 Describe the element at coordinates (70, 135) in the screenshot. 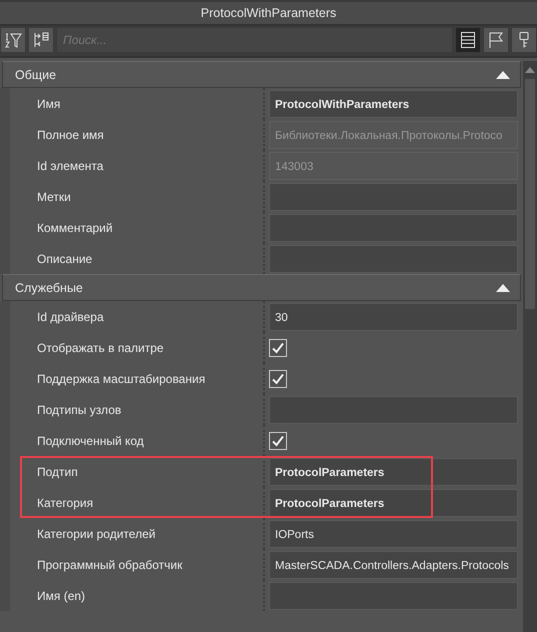

I see `property-label: Полное имя` at that location.